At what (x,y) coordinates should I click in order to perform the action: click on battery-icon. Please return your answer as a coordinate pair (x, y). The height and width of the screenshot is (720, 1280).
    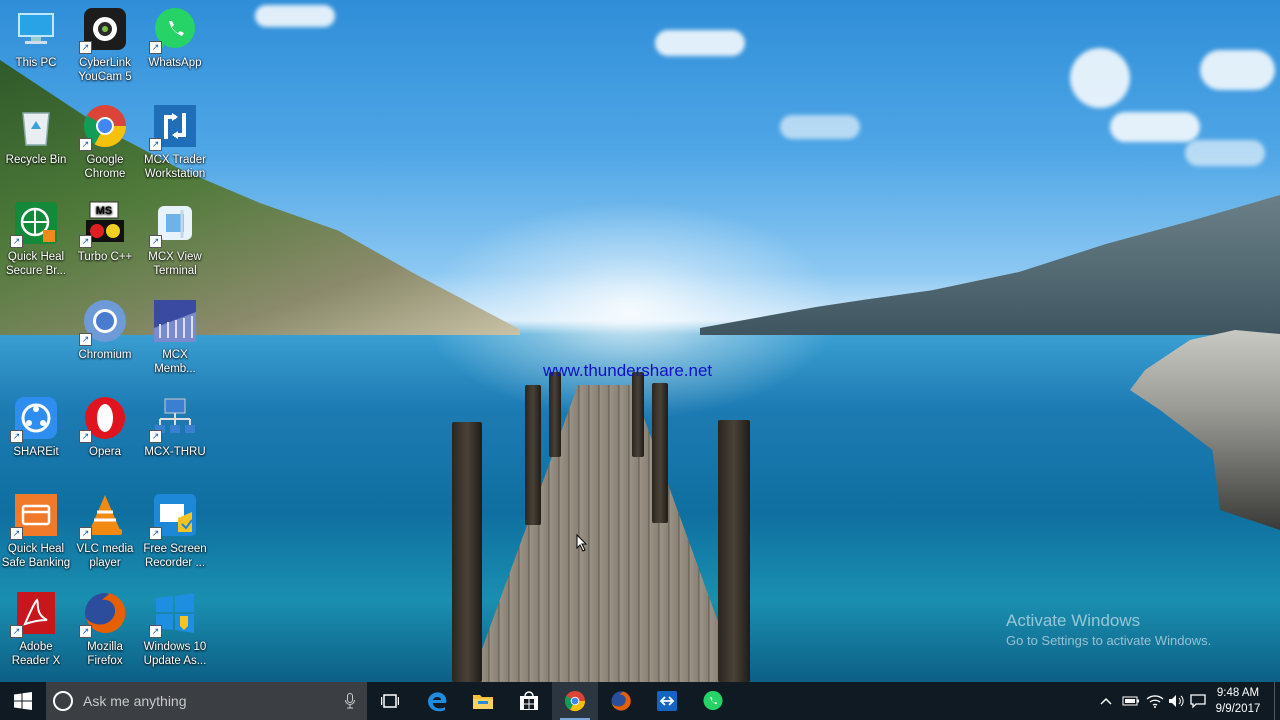
    Looking at the image, I should click on (1130, 701).